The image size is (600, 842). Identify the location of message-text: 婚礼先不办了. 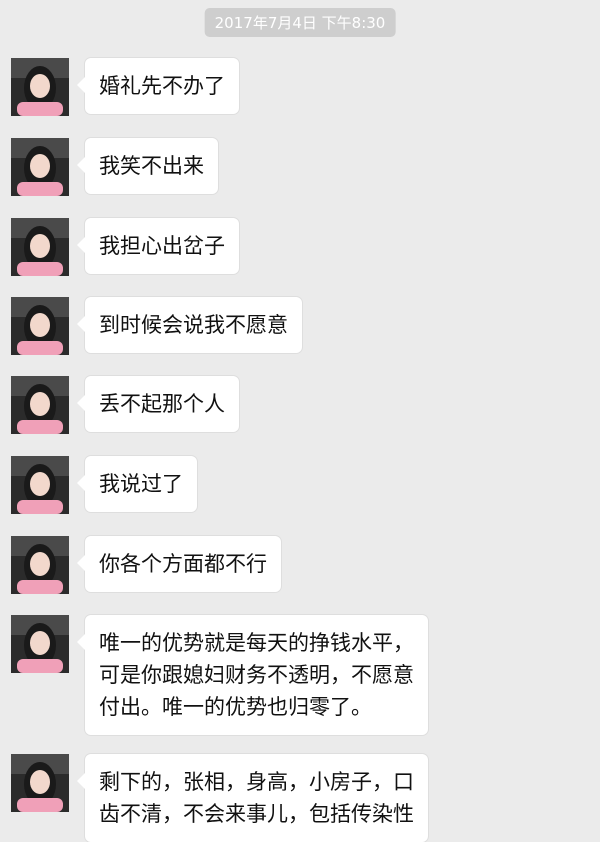
(162, 86).